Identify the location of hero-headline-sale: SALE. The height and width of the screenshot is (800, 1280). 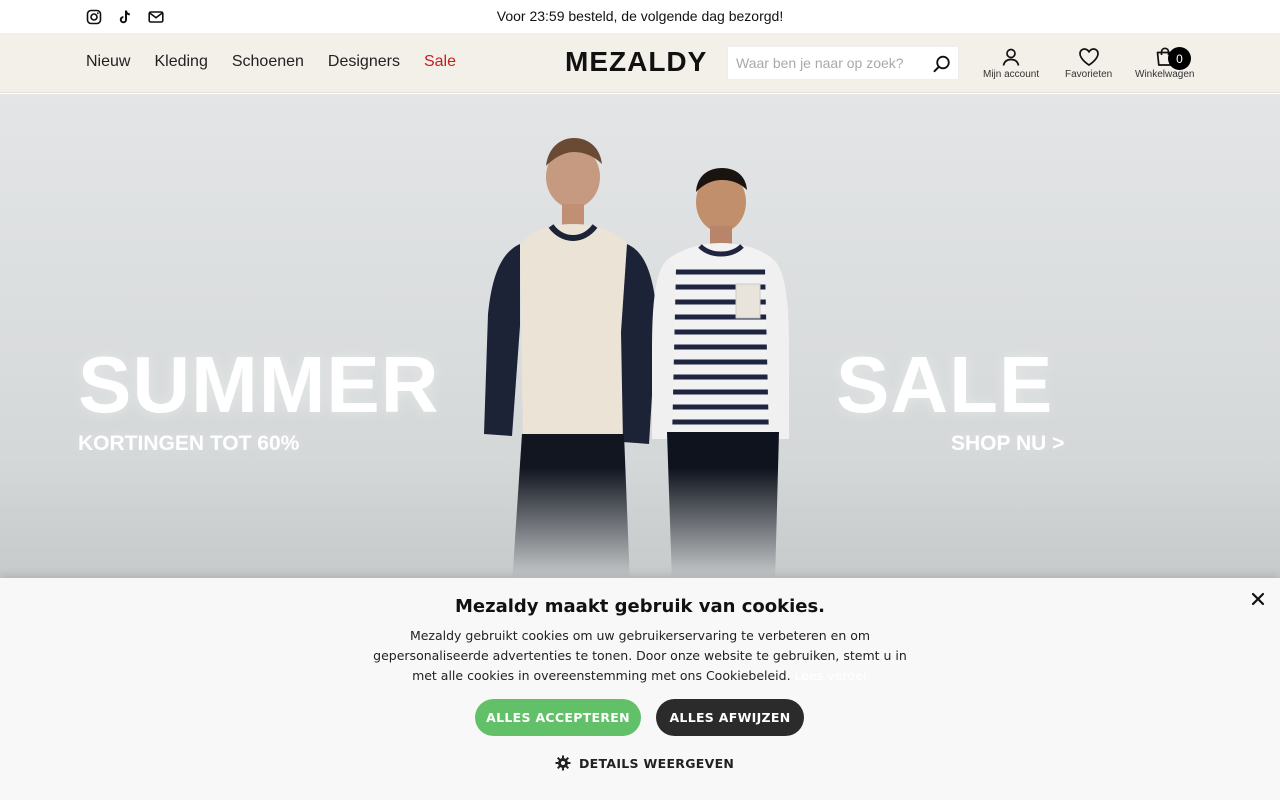
(945, 384).